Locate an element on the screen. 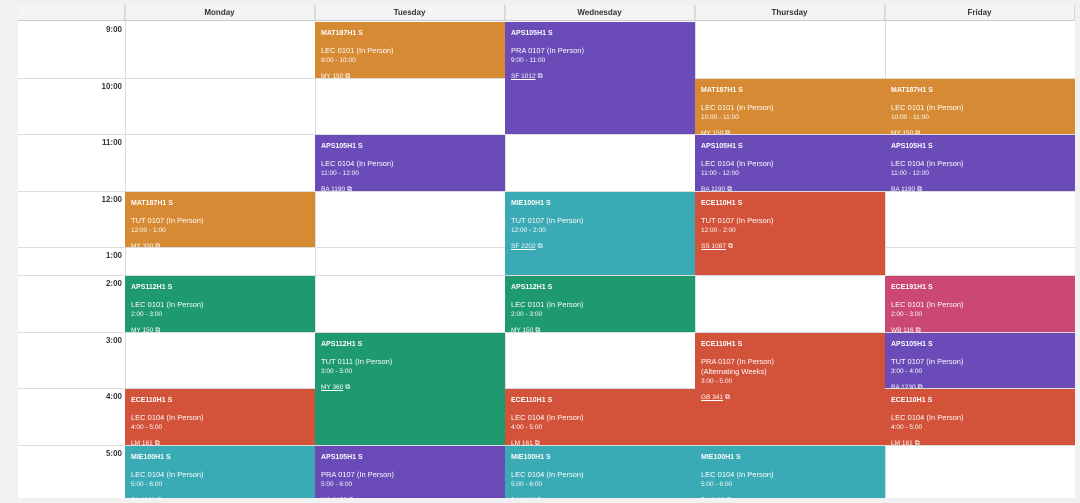 Image resolution: width=1080 pixels, height=503 pixels. room-link: SF 2202 is located at coordinates (523, 246).